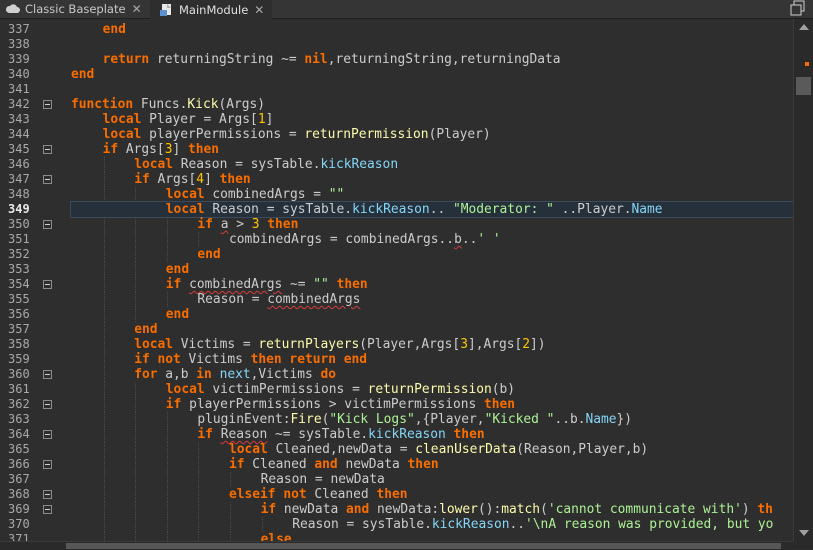 The image size is (813, 550). What do you see at coordinates (432, 269) in the screenshot?
I see `code-text: end` at bounding box center [432, 269].